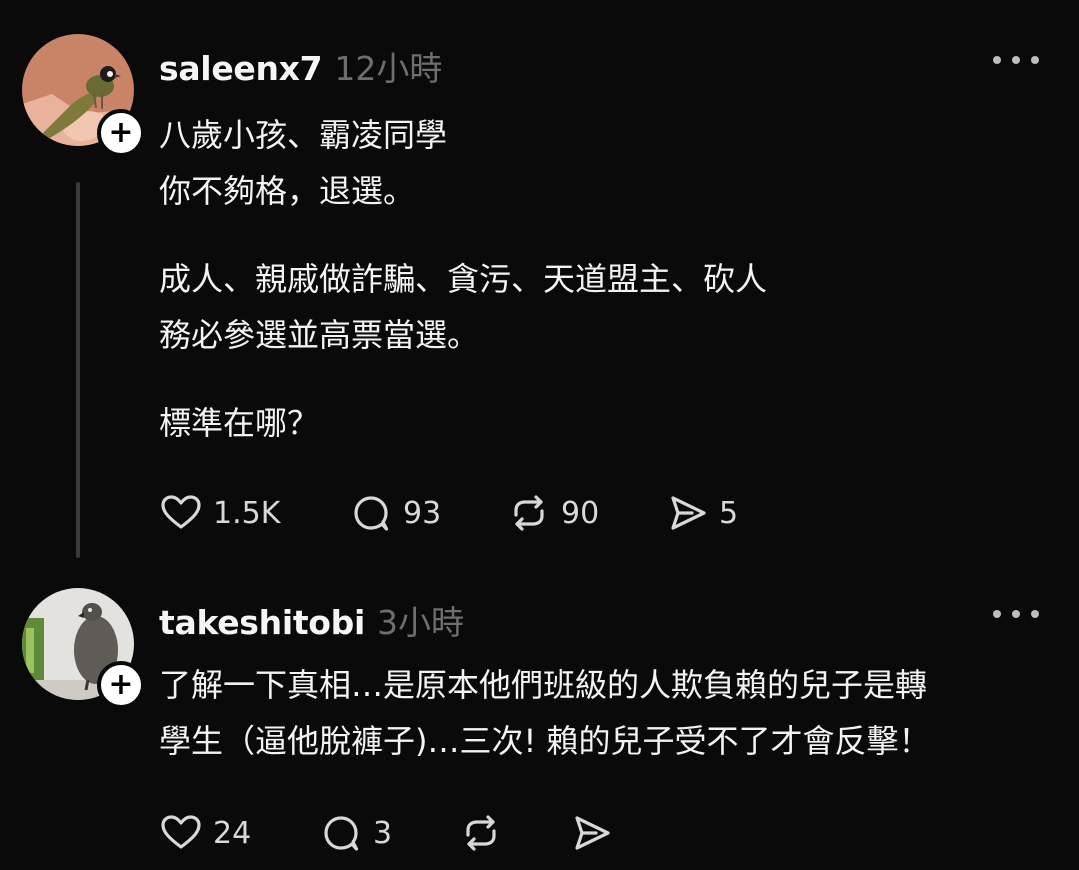 Image resolution: width=1079 pixels, height=870 pixels. What do you see at coordinates (262, 622) in the screenshot?
I see `username: takeshitobi` at bounding box center [262, 622].